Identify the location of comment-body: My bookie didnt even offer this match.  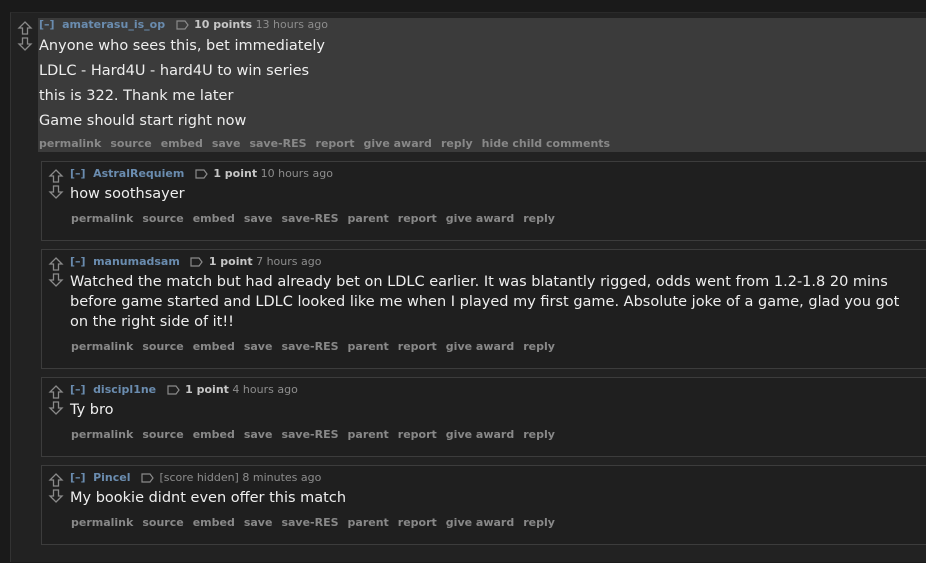
(208, 498).